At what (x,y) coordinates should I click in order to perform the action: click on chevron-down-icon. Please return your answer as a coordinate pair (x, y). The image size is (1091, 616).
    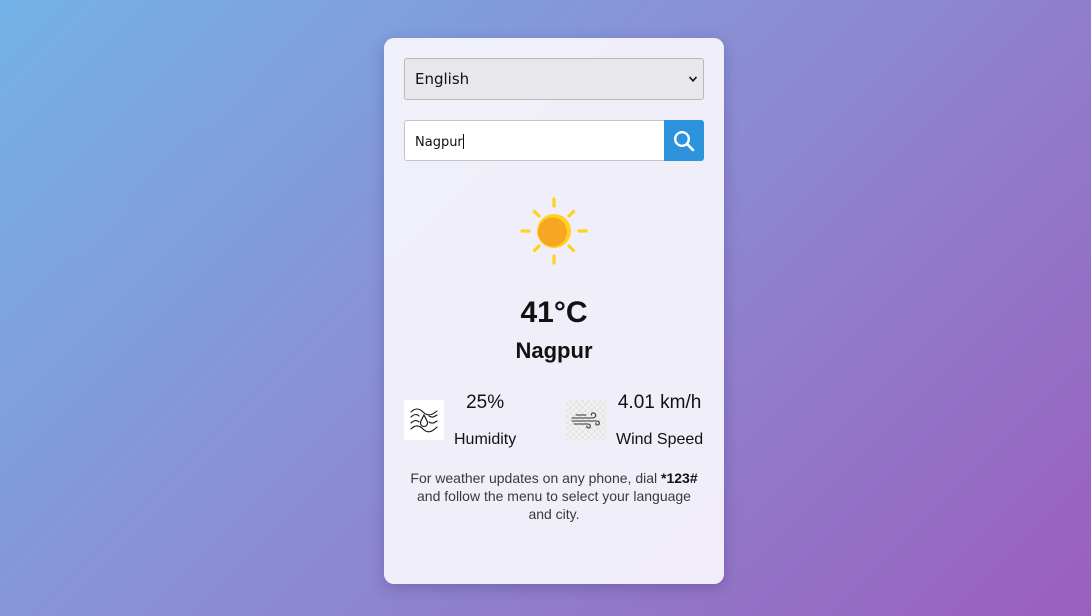
    Looking at the image, I should click on (693, 79).